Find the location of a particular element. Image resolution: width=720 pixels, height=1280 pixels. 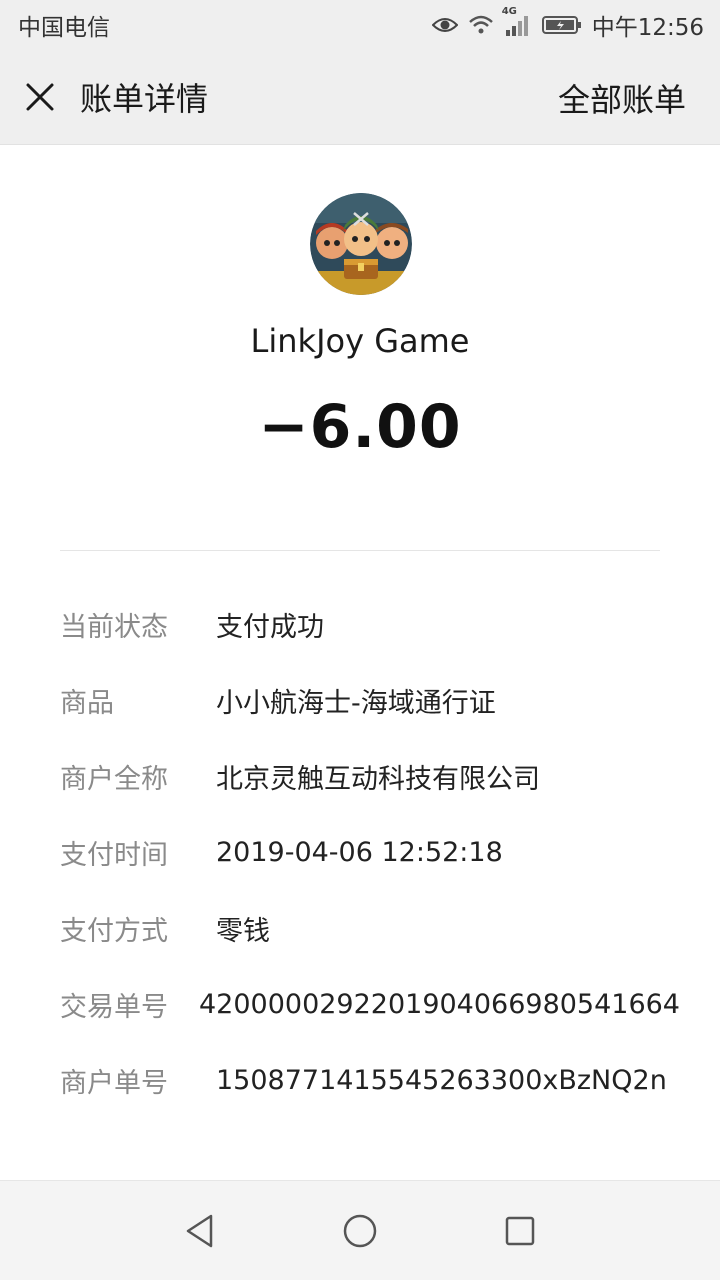

navigation-bar is located at coordinates (360, 1230).